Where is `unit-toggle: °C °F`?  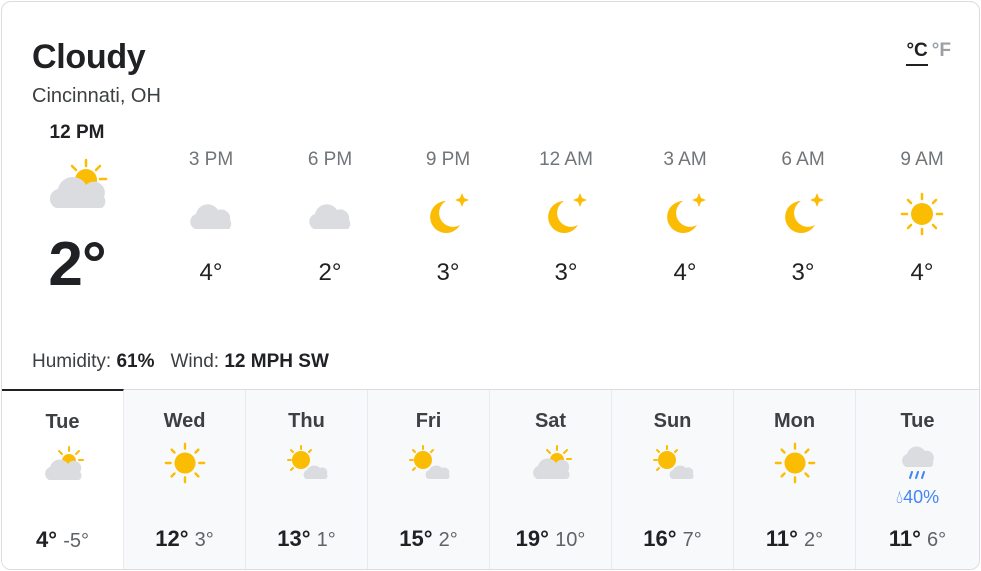 unit-toggle: °C °F is located at coordinates (928, 53).